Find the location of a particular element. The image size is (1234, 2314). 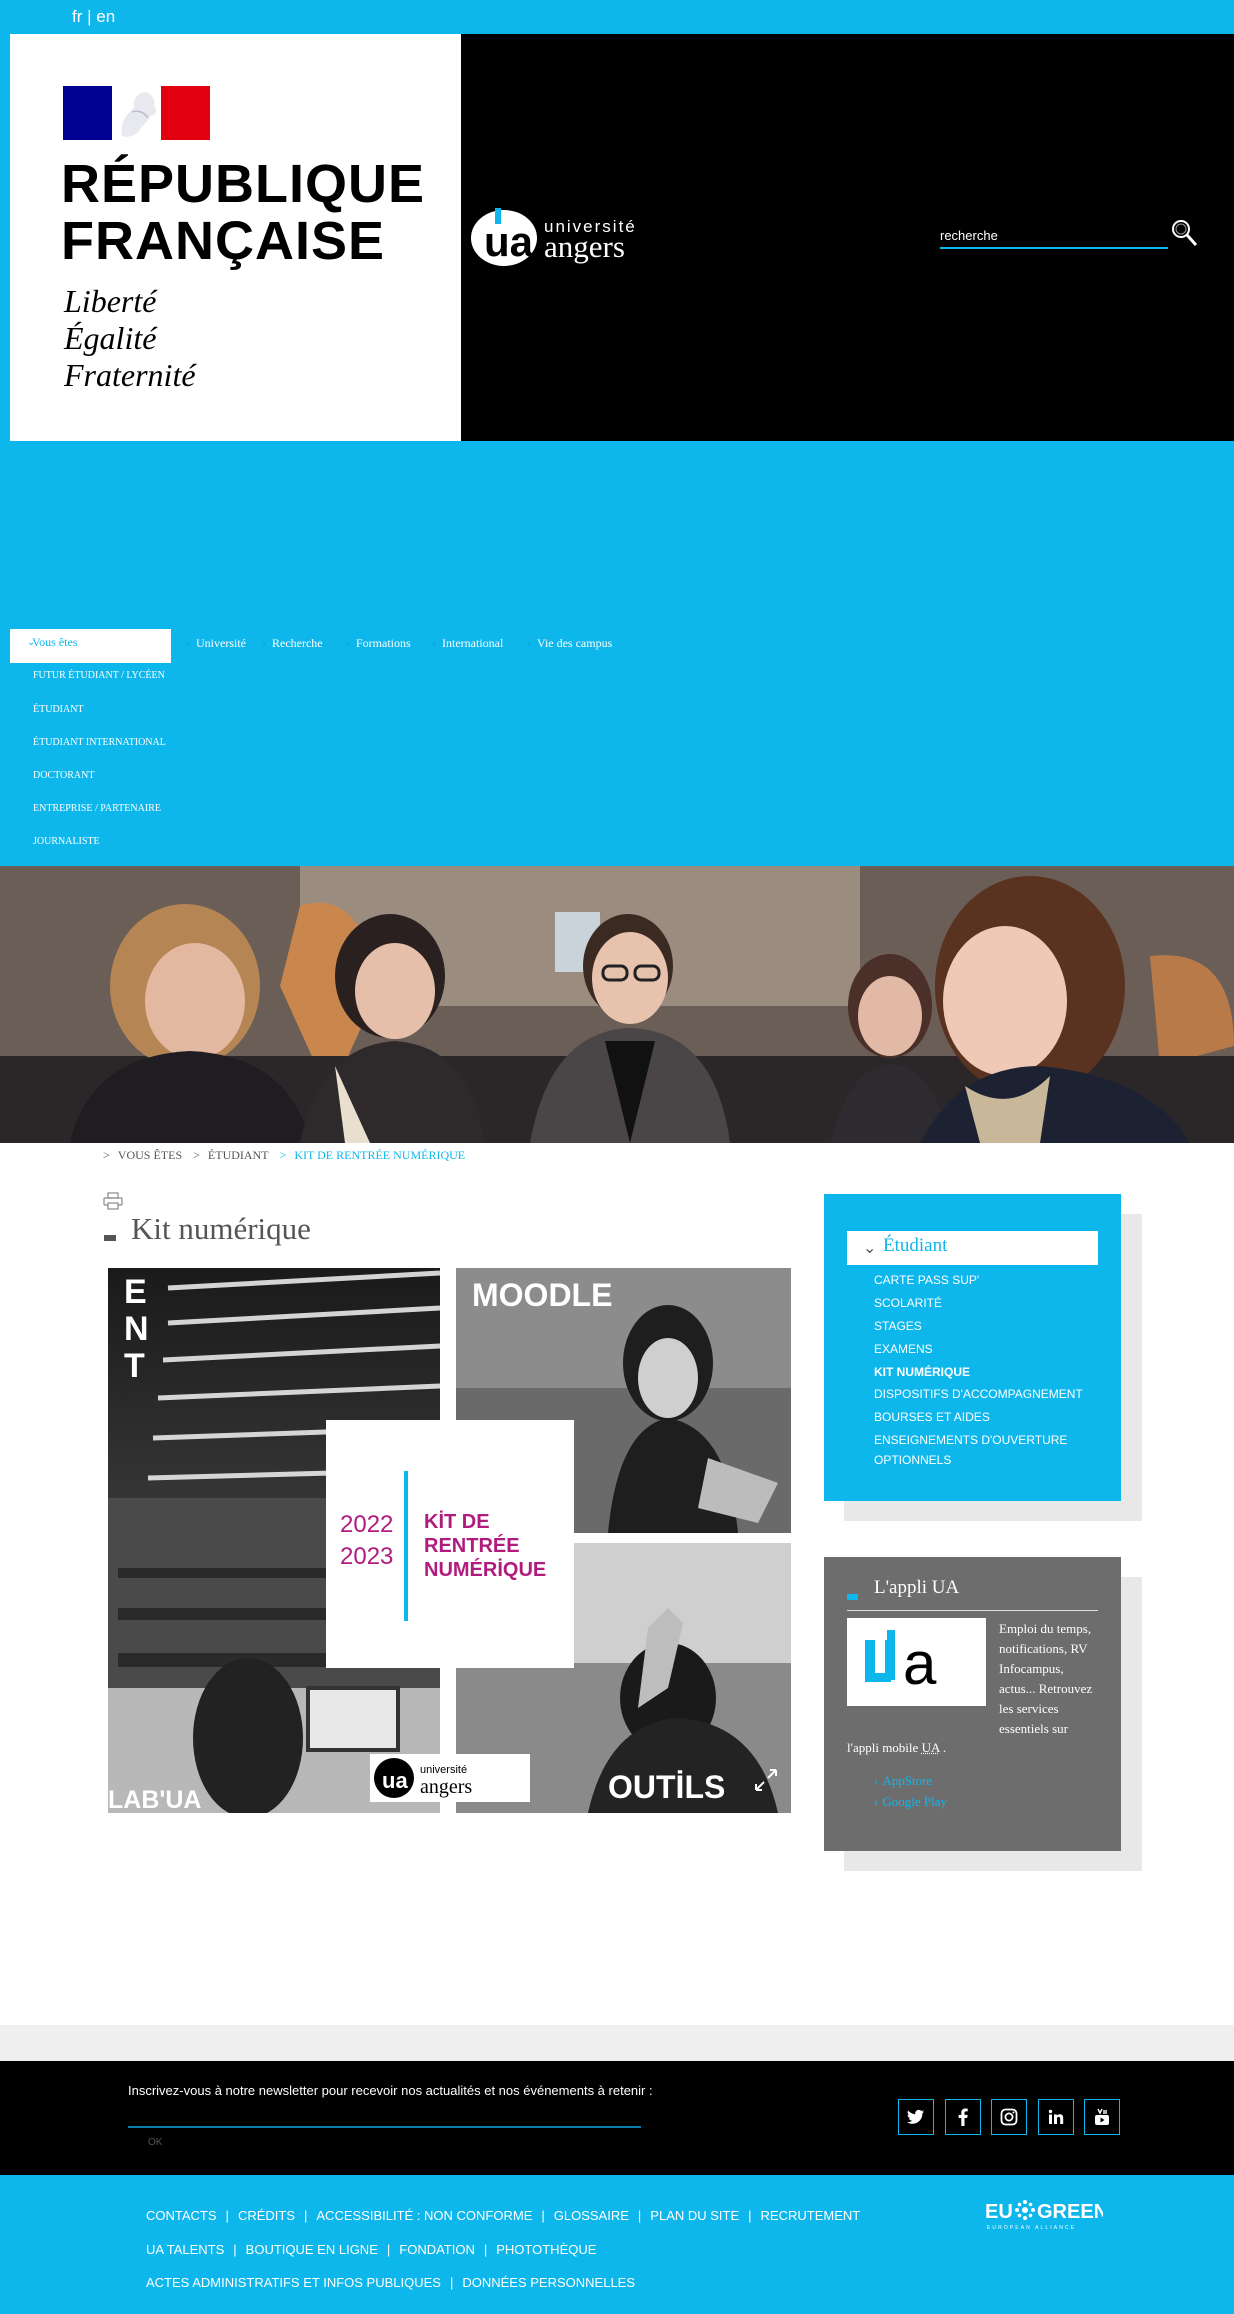

eu-green-star-icon is located at coordinates (1025, 2210).